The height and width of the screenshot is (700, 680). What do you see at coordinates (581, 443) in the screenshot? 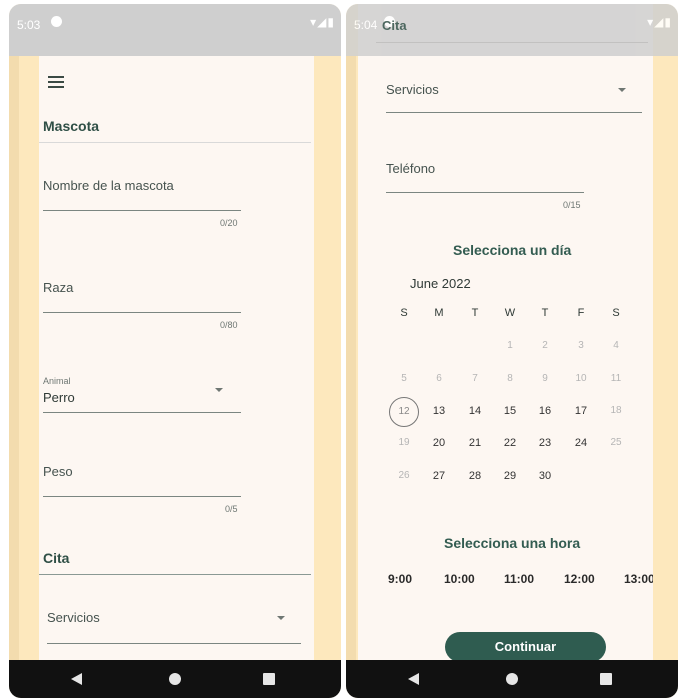
I see `calendar-day: 24` at bounding box center [581, 443].